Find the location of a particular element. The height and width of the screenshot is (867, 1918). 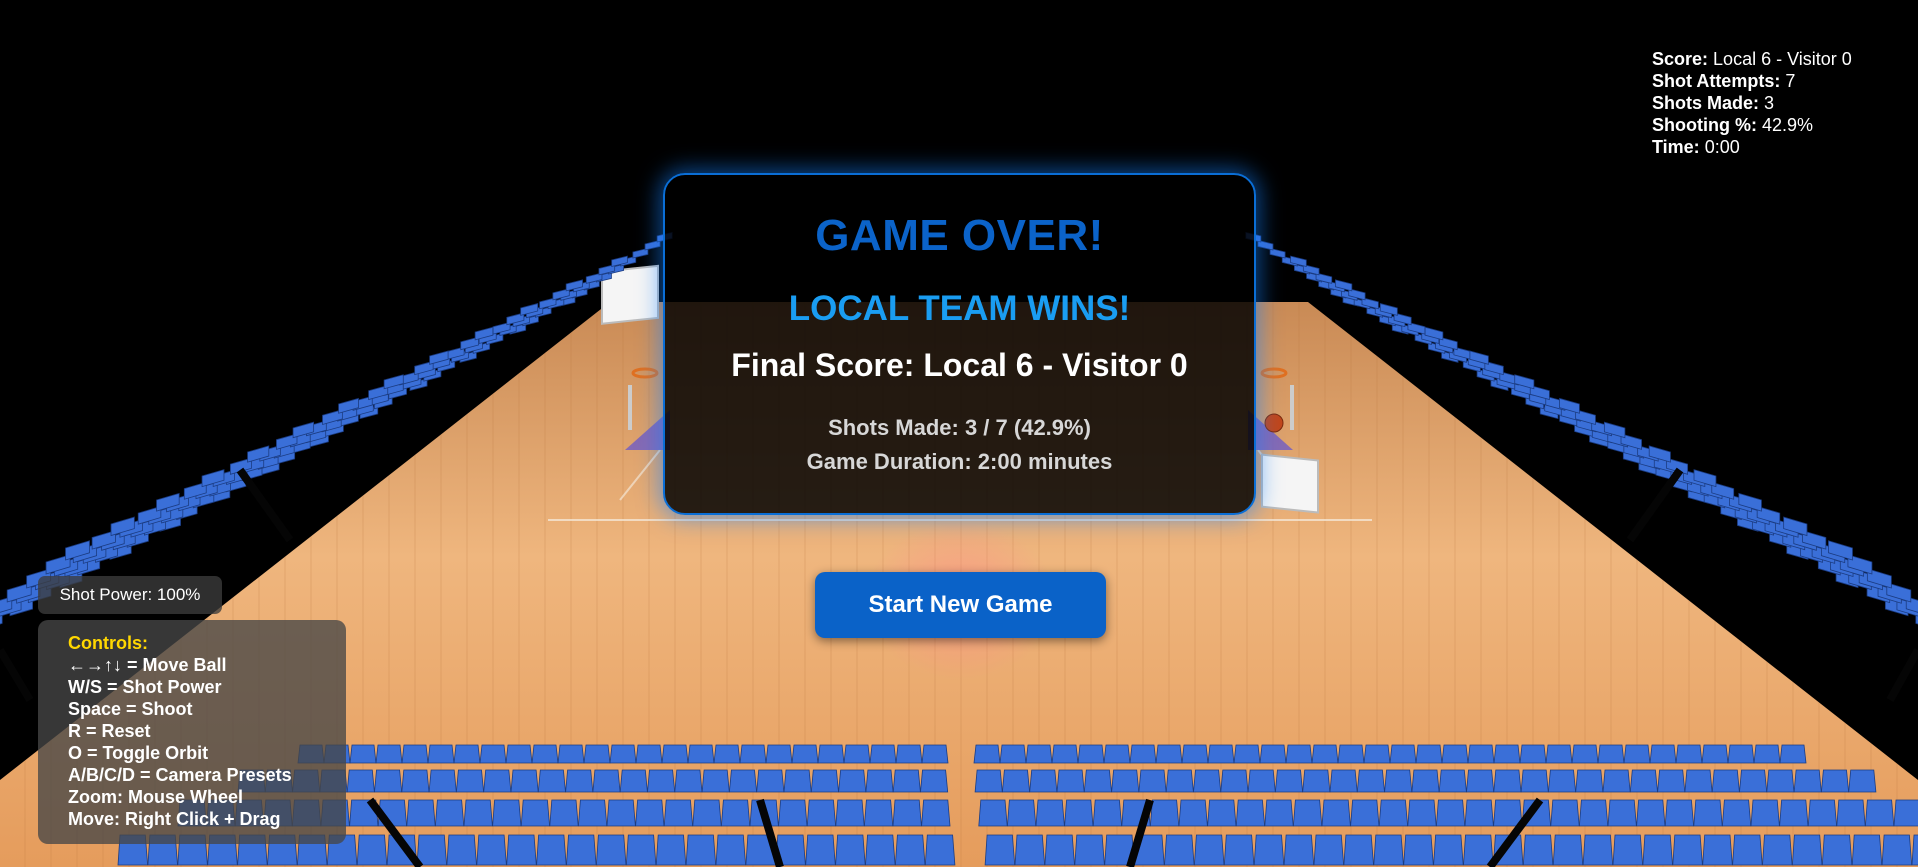

start-new-game-button: Start New Game is located at coordinates (960, 605).